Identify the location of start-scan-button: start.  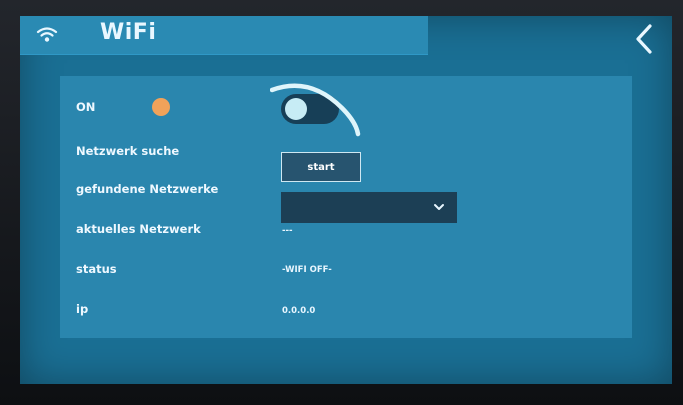
(321, 167).